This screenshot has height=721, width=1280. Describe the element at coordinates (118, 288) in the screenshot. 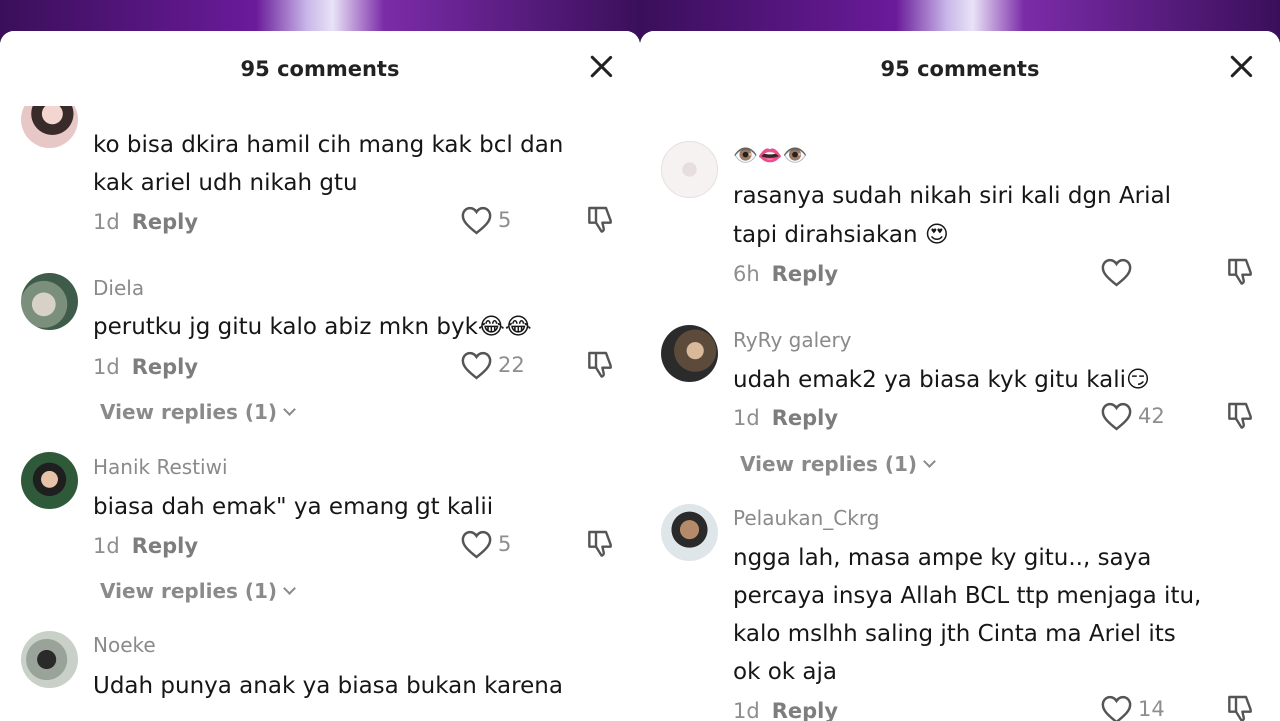

I see `comment-username: Diela` at that location.